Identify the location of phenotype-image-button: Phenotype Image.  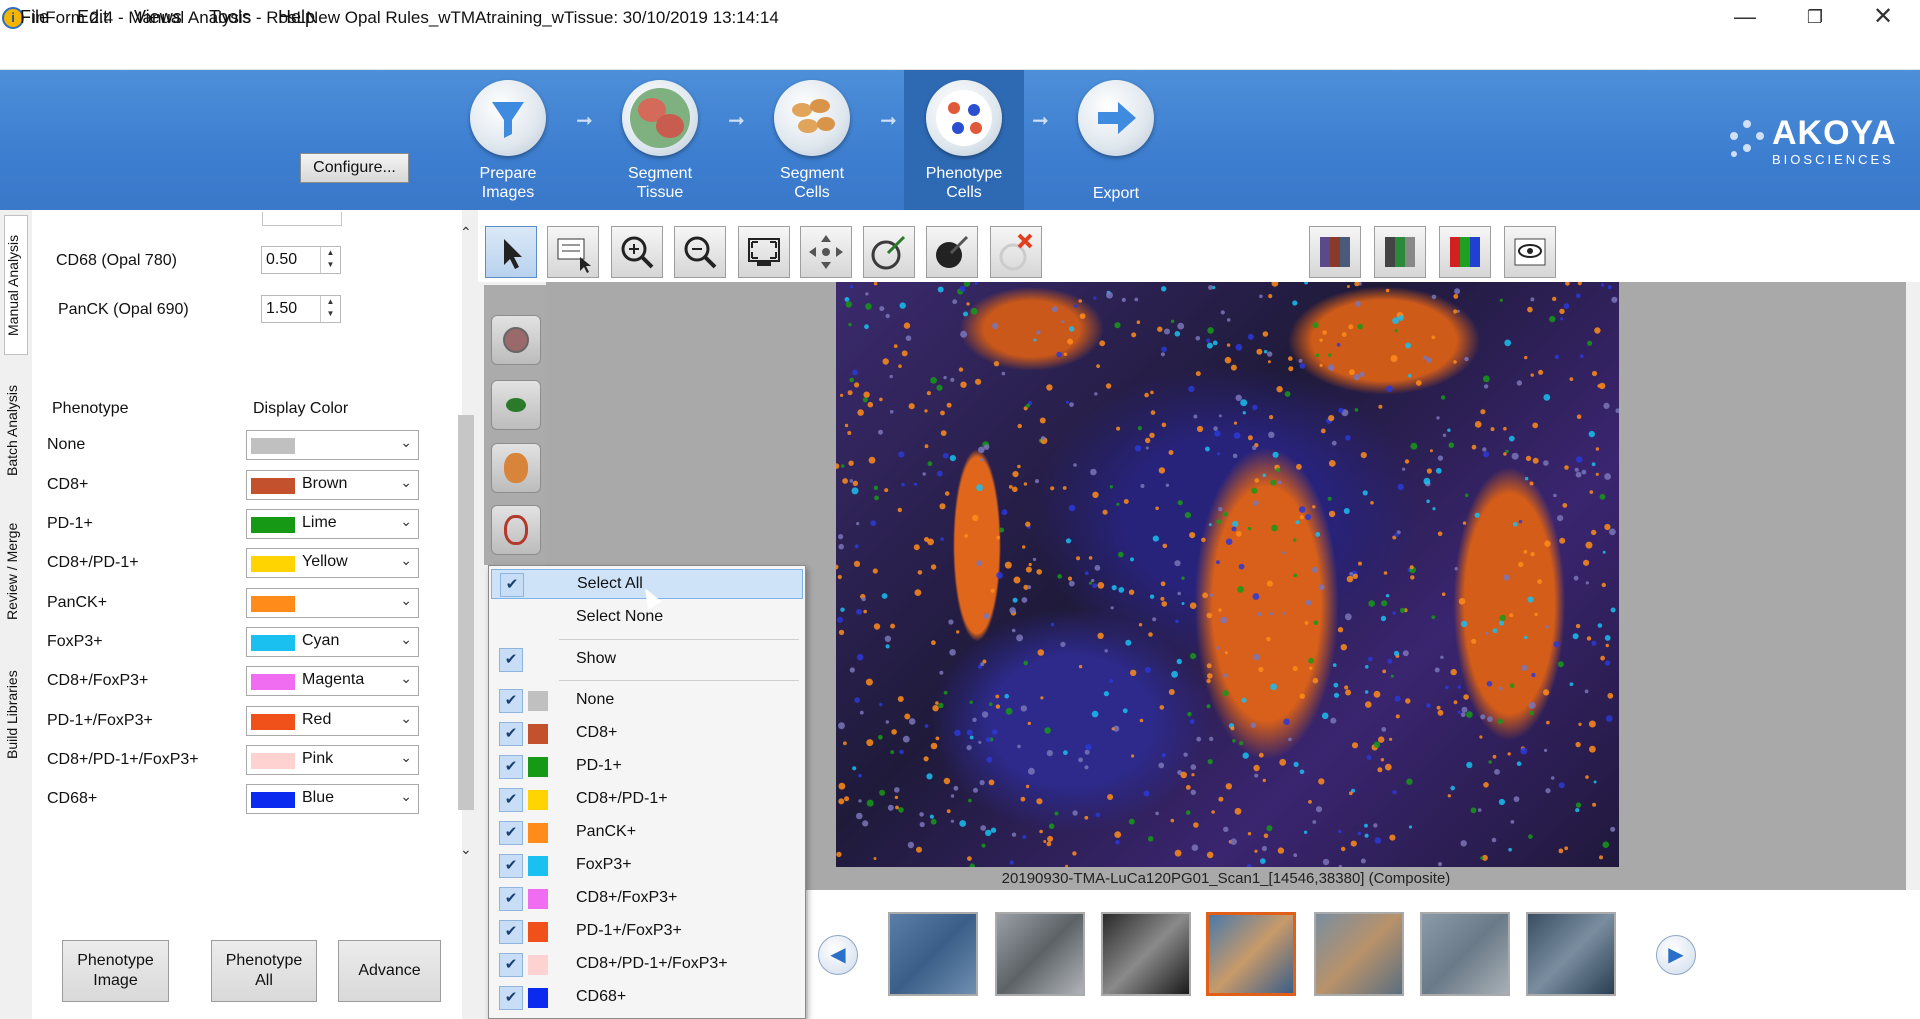
(115, 971).